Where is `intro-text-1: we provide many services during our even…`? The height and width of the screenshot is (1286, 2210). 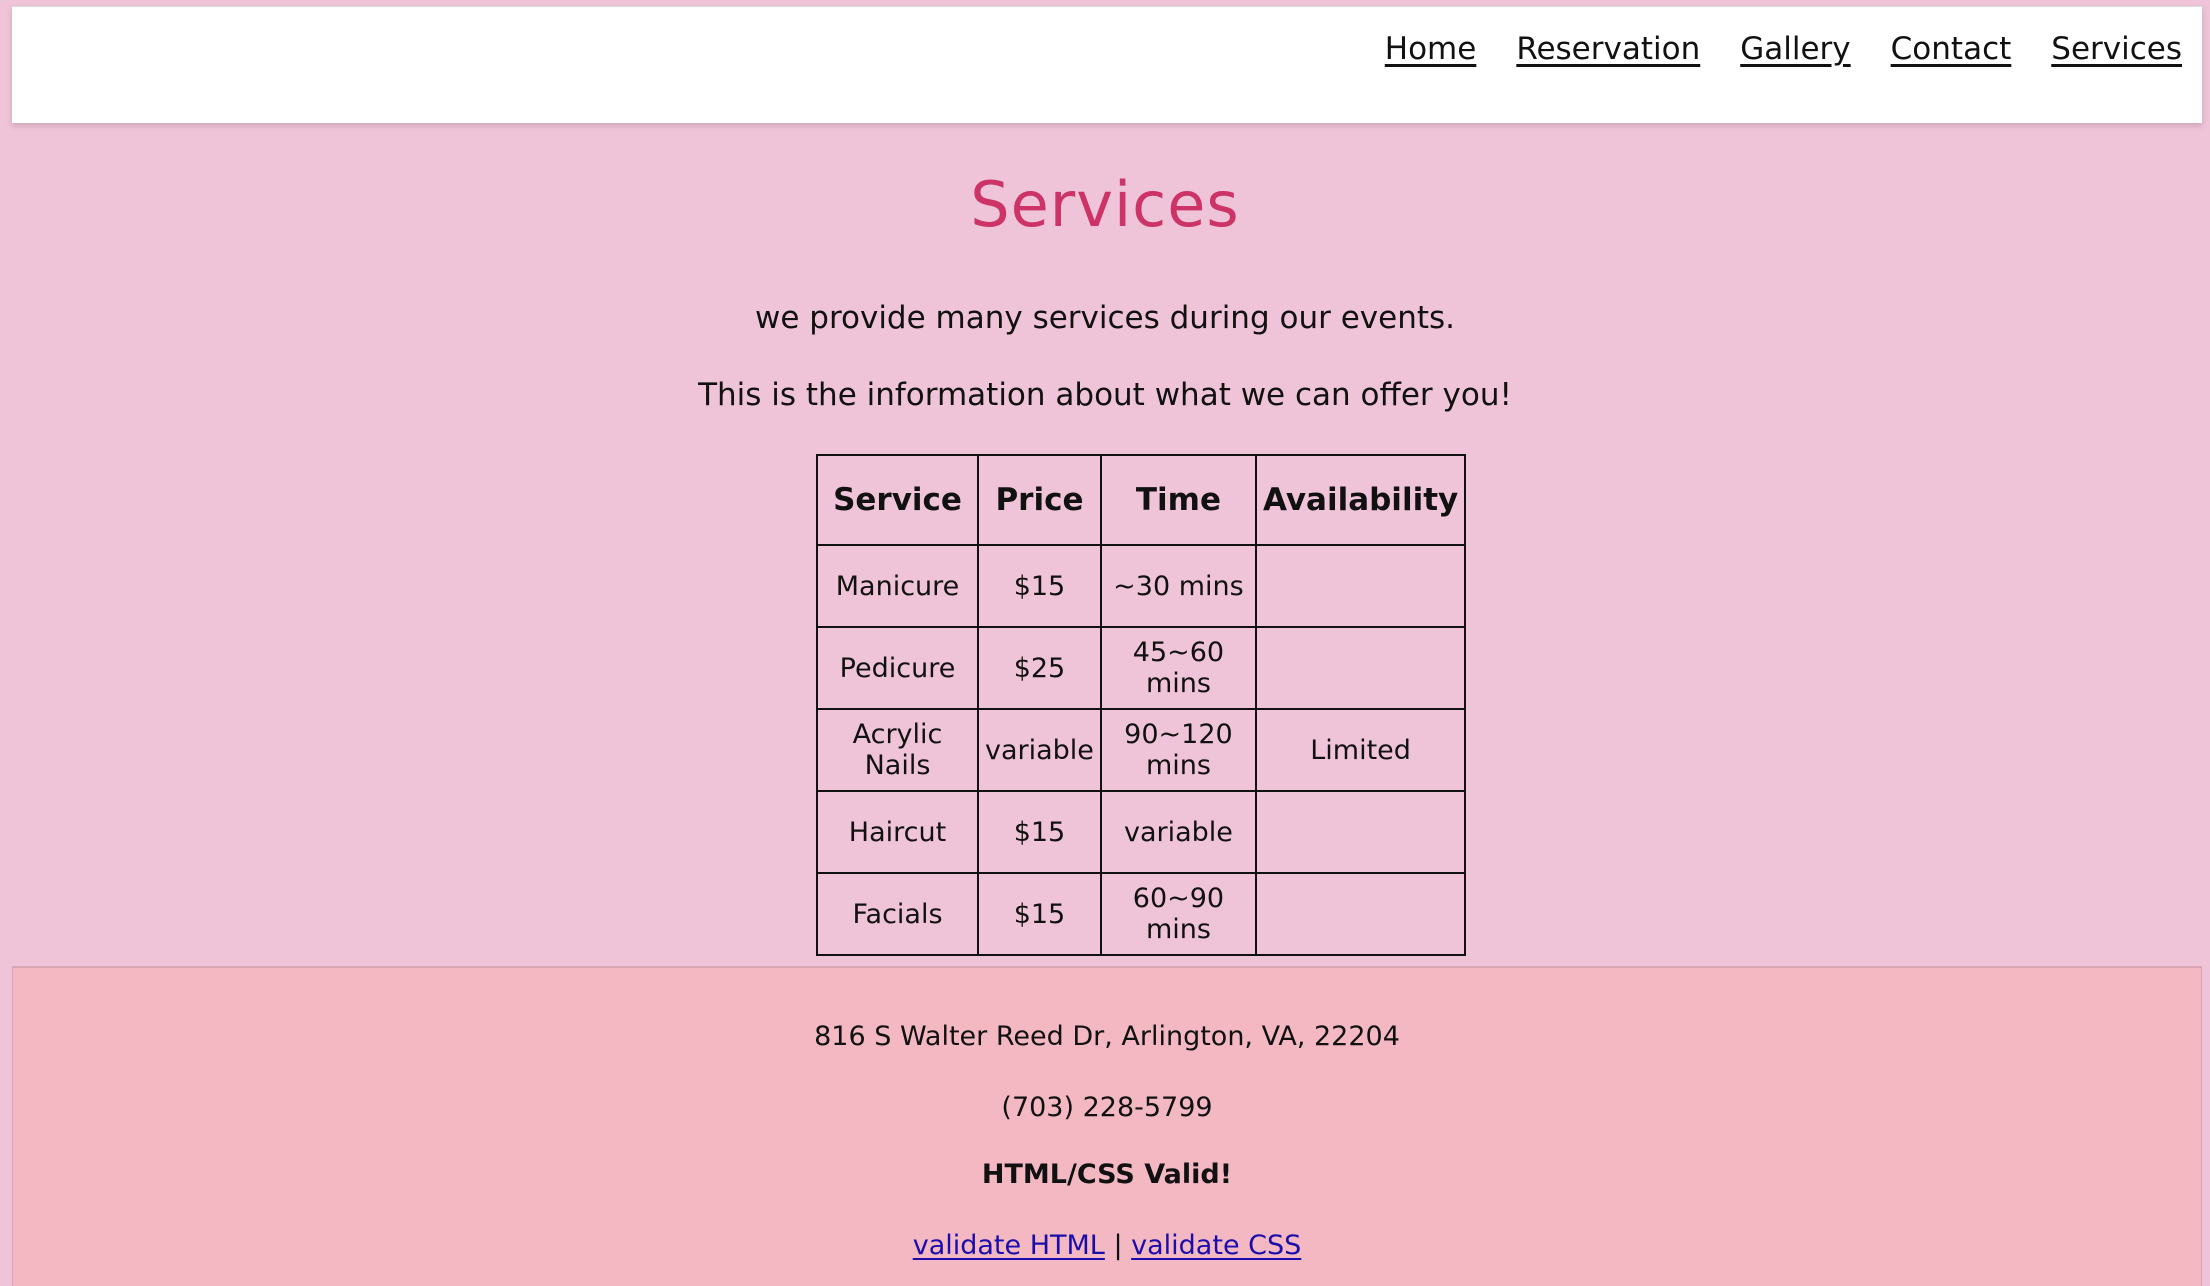
intro-text-1: we provide many services during our even… is located at coordinates (1104, 318).